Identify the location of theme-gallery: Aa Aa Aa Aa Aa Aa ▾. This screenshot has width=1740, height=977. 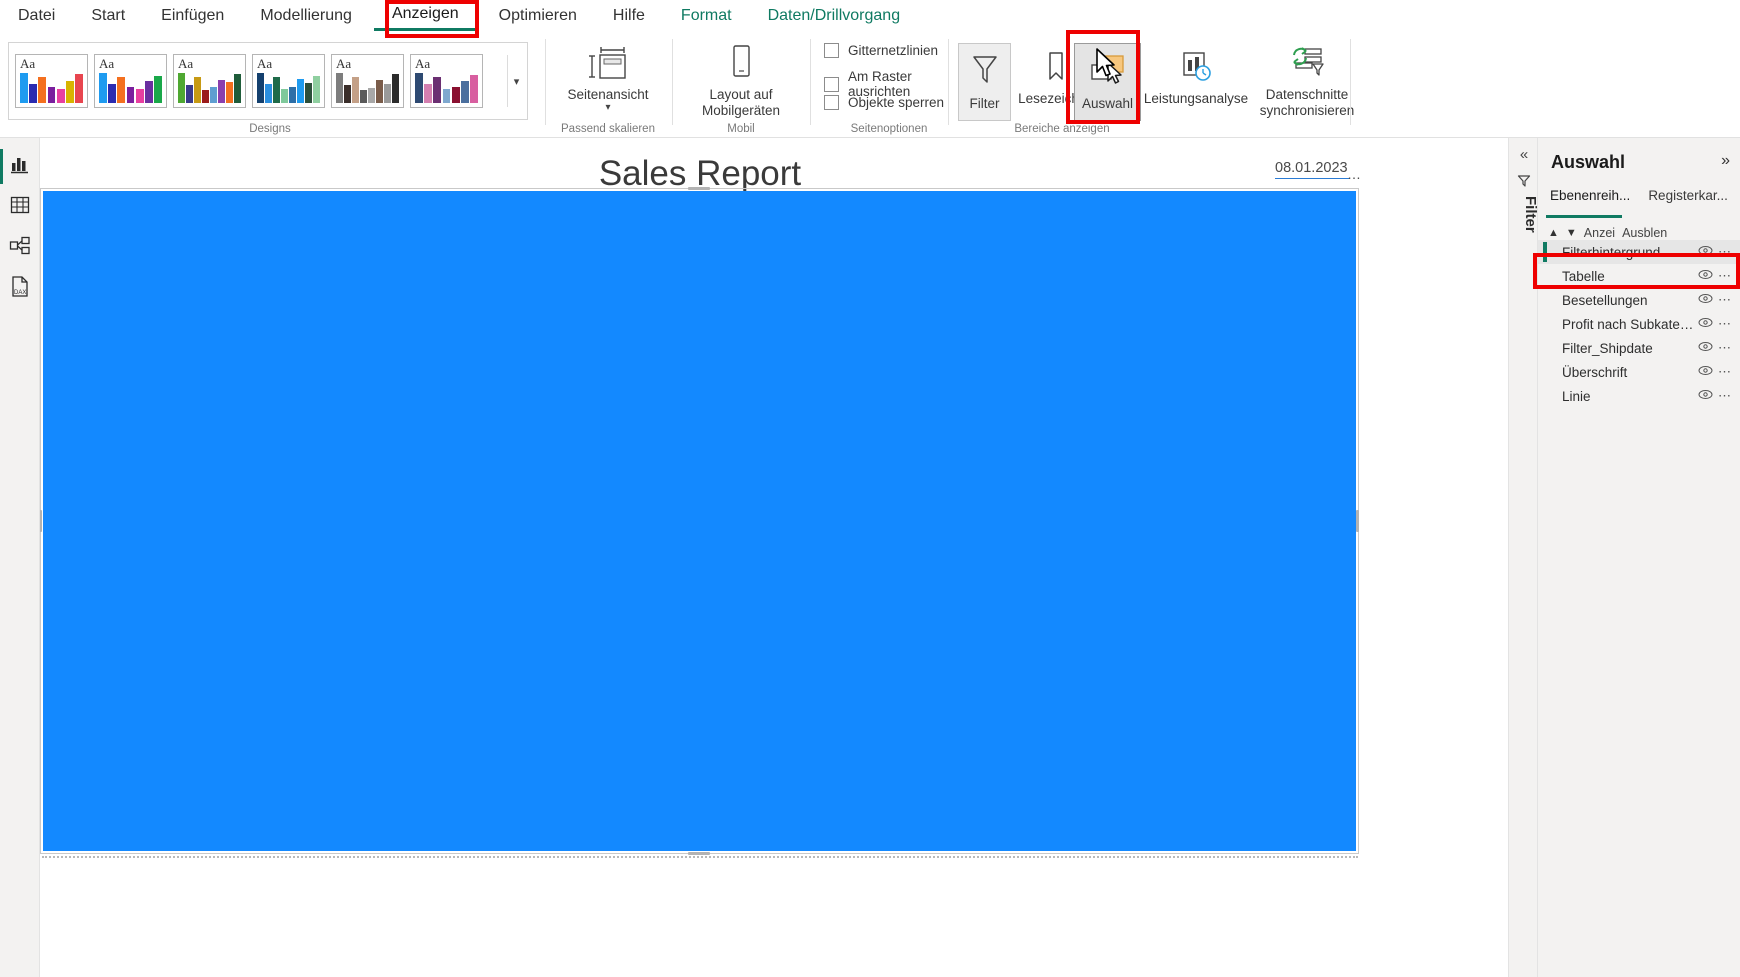
(268, 81).